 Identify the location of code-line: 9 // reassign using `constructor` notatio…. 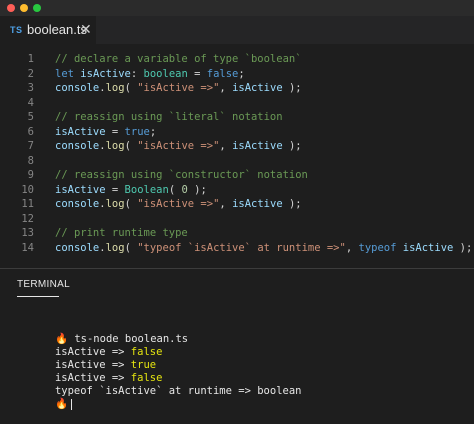
(237, 175).